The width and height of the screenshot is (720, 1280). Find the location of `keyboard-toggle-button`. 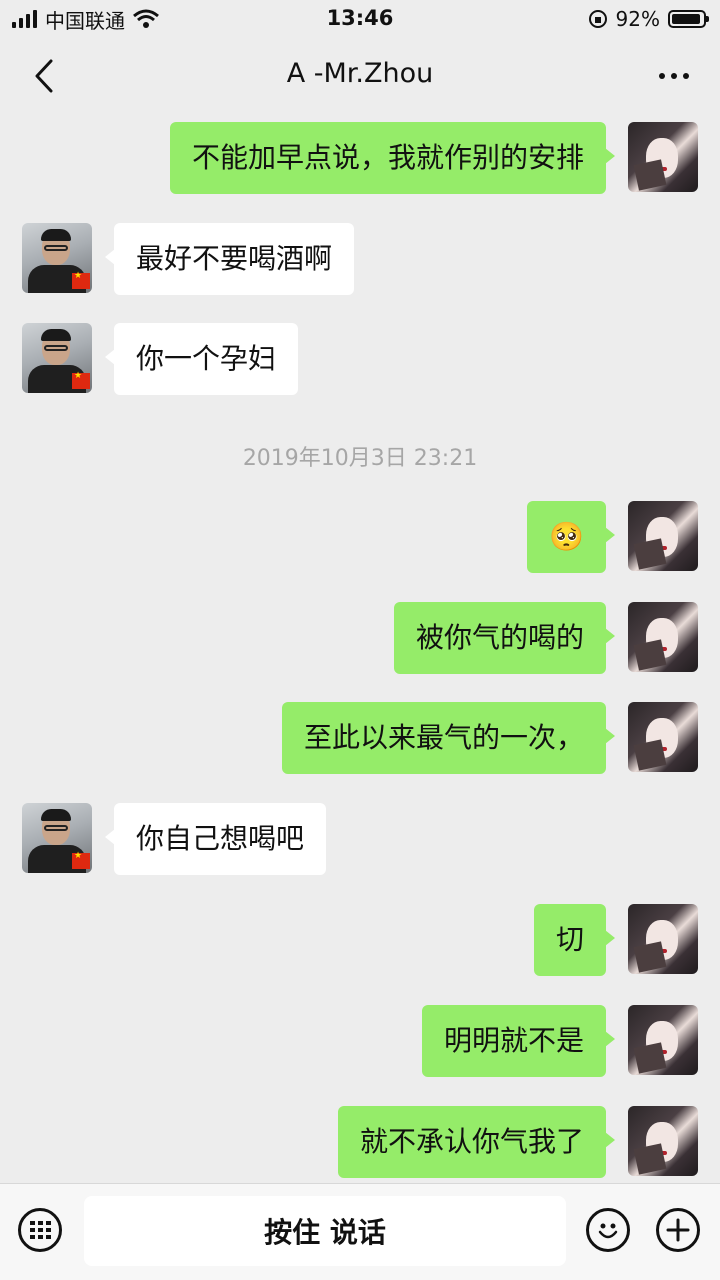

keyboard-toggle-button is located at coordinates (40, 1230).